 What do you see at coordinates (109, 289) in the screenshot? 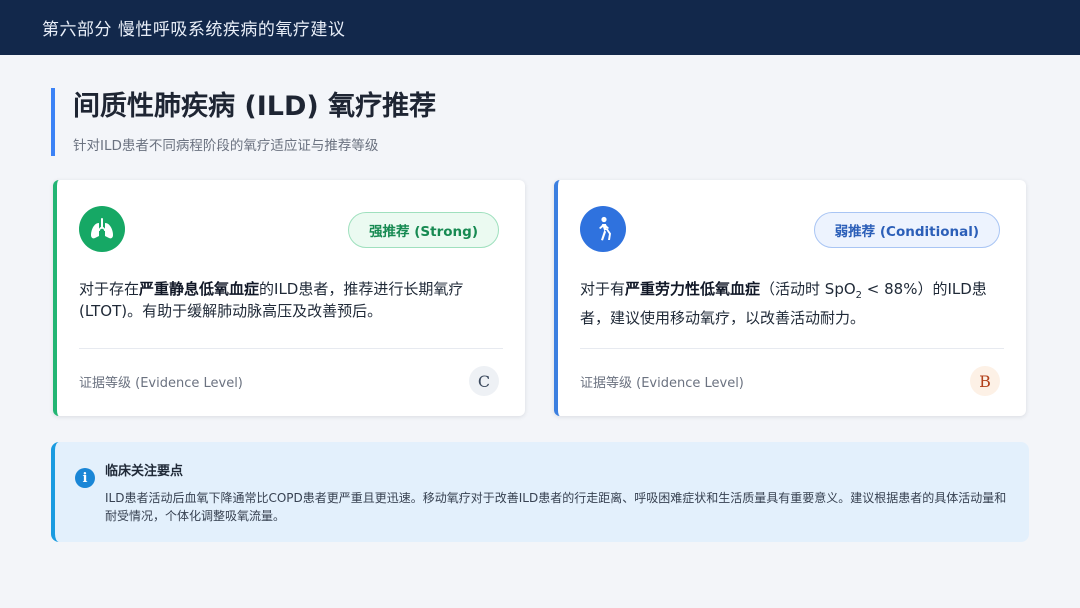
I see `text-prefix: 对于存在` at bounding box center [109, 289].